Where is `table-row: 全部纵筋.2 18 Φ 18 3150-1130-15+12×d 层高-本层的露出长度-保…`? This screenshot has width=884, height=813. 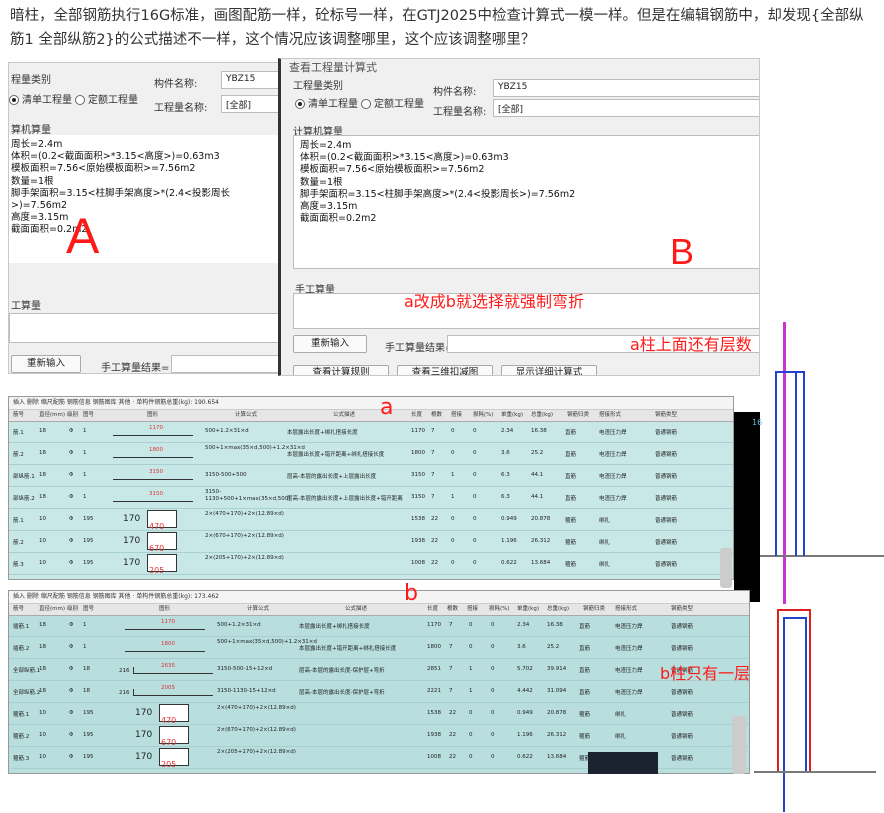 table-row: 全部纵筋.2 18 Φ 18 3150-1130-15+12×d 层高-本层的露出长度-保… is located at coordinates (379, 691).